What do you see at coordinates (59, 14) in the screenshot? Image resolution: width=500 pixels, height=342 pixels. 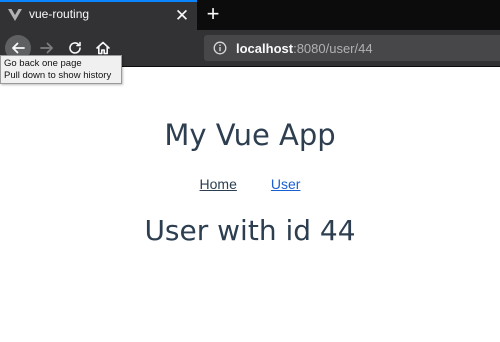 I see `tab-title: vue-routing` at bounding box center [59, 14].